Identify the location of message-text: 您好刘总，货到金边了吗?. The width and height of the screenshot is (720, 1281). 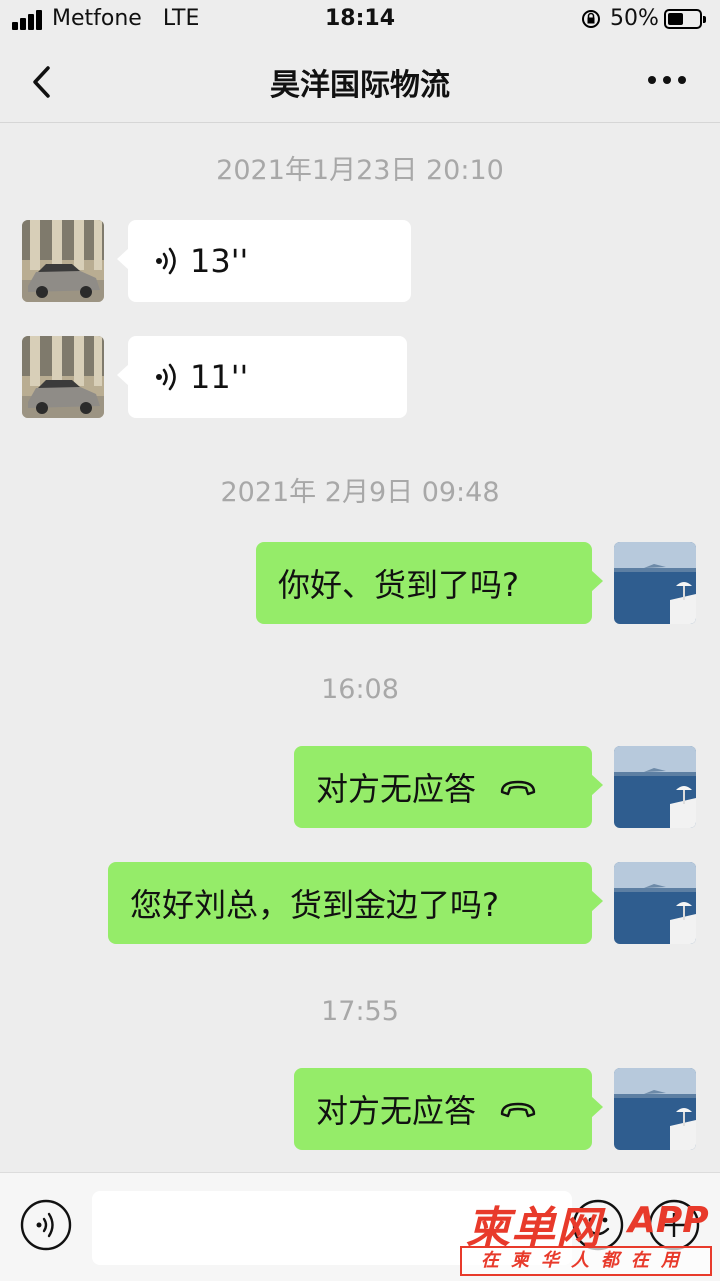
(314, 905).